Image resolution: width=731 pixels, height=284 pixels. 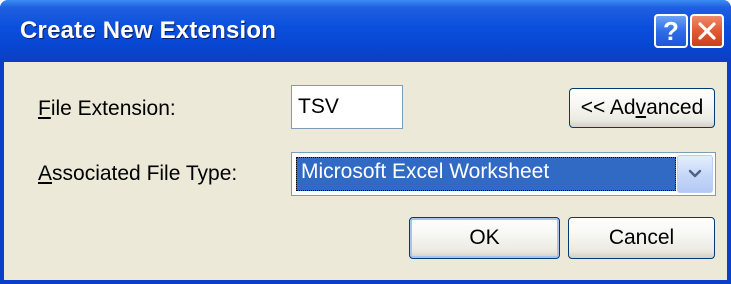 I want to click on advanced-button-pre: << Ad, so click(x=608, y=107).